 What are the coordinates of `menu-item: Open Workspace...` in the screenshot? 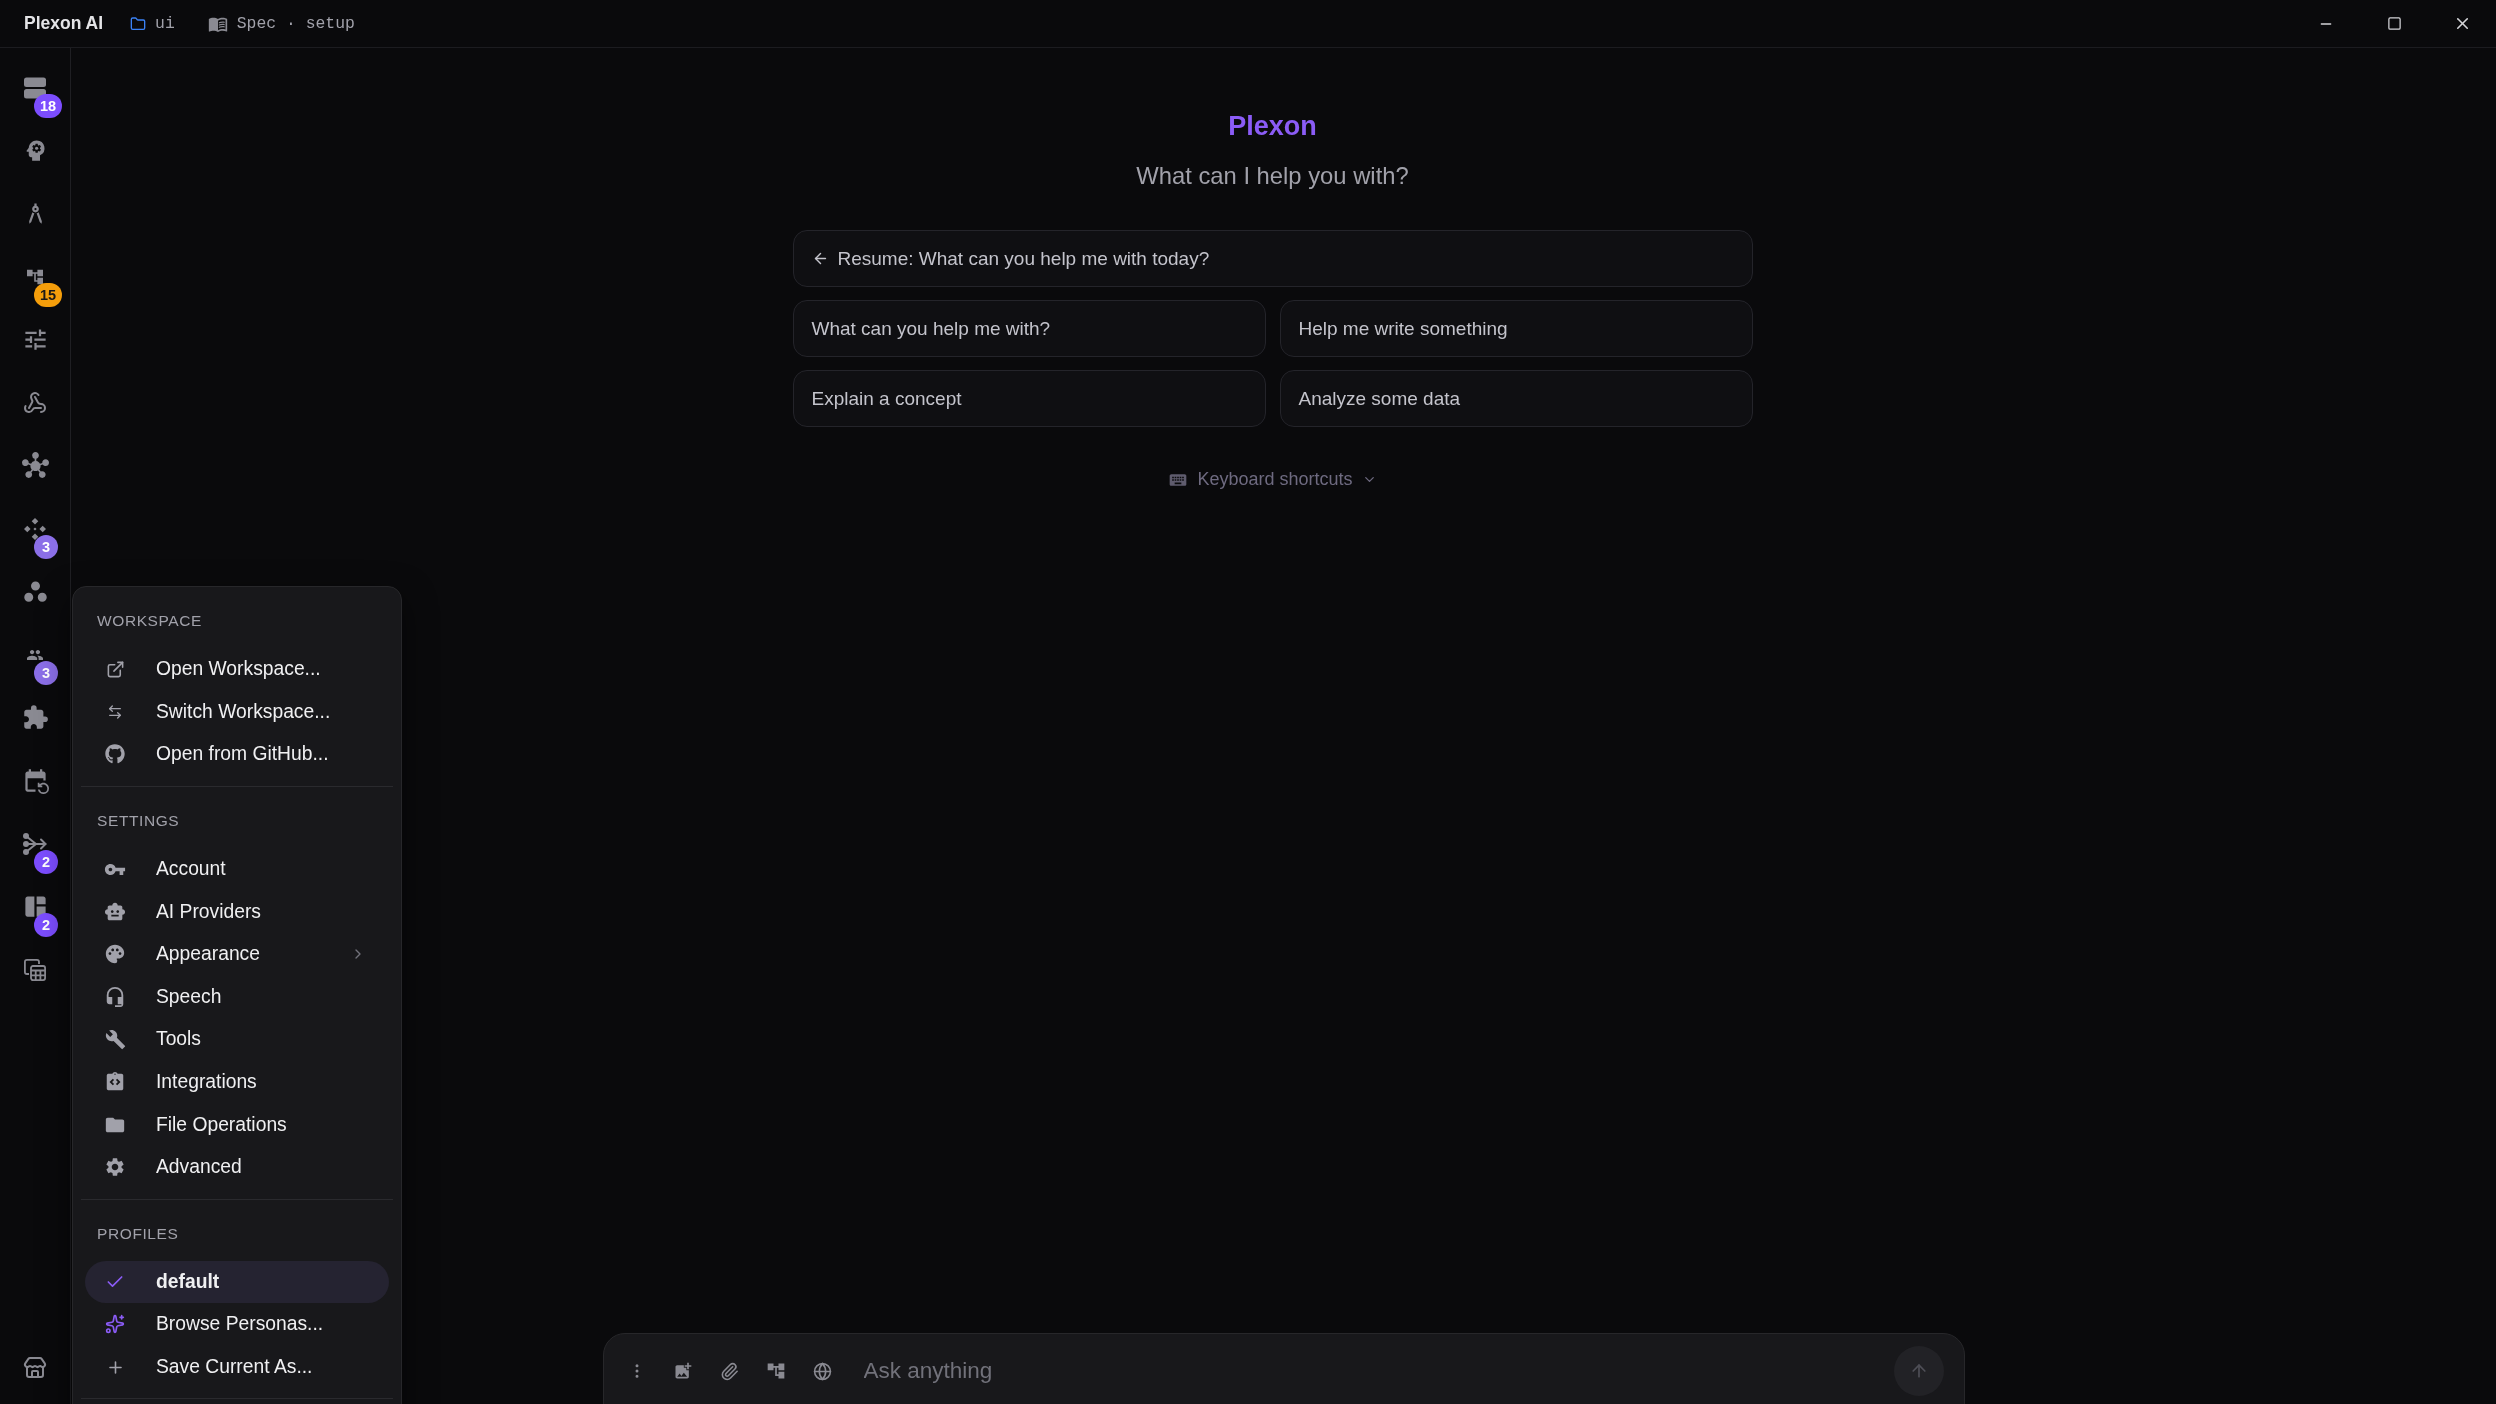 It's located at (237, 669).